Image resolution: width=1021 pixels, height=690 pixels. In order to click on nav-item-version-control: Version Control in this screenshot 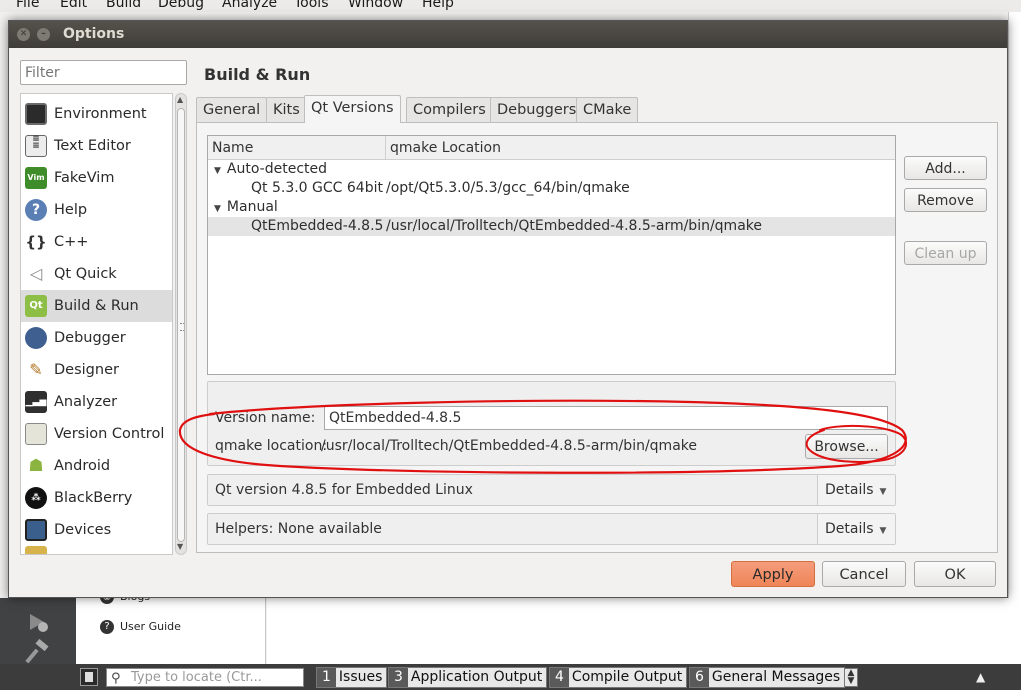, I will do `click(96, 434)`.